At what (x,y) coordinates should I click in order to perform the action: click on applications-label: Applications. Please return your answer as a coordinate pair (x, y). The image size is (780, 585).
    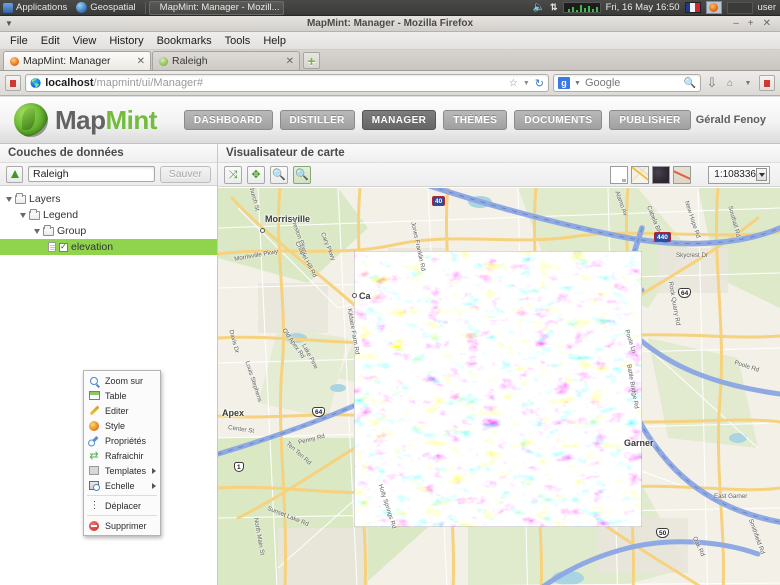
    Looking at the image, I should click on (42, 7).